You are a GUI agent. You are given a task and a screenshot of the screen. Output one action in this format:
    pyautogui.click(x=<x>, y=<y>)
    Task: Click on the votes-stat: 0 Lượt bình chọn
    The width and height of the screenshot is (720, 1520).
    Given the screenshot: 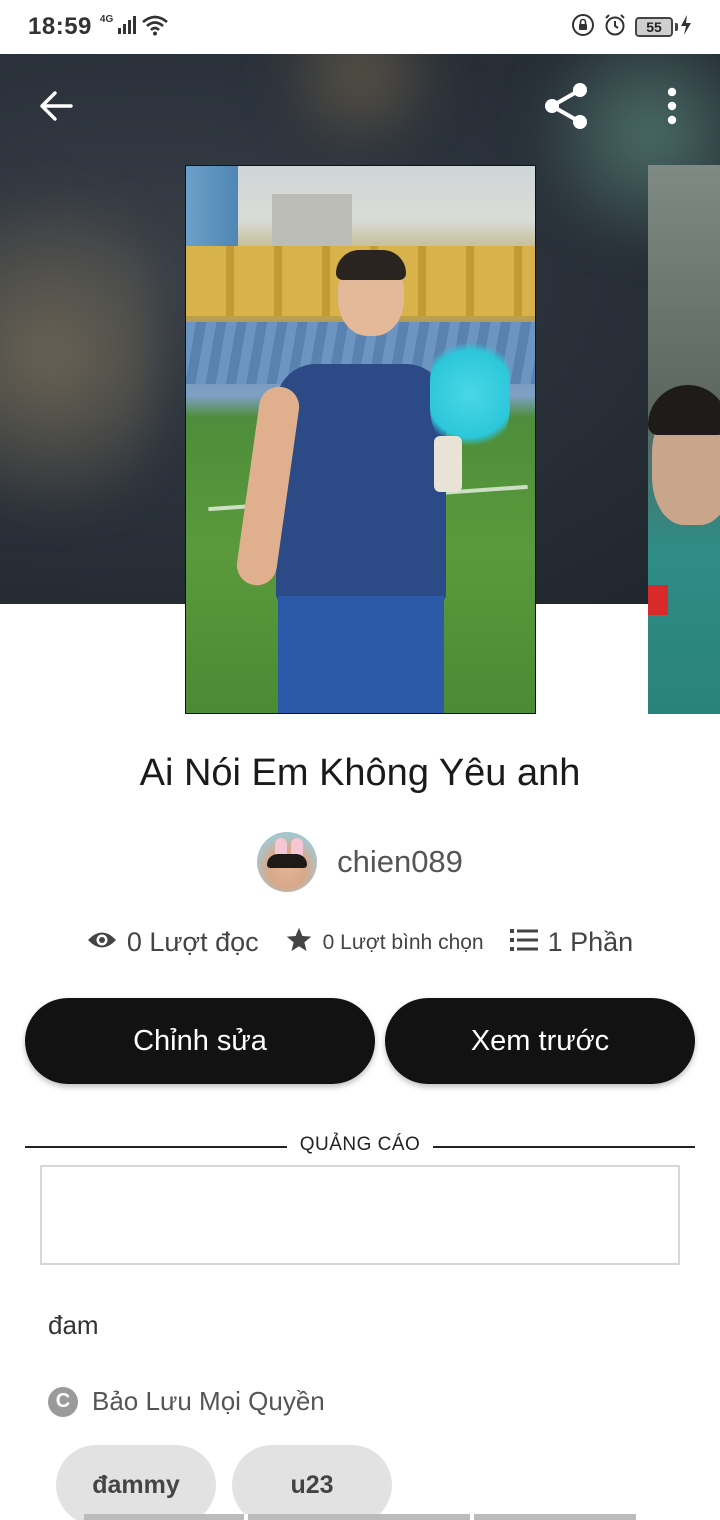 What is the action you would take?
    pyautogui.click(x=384, y=942)
    